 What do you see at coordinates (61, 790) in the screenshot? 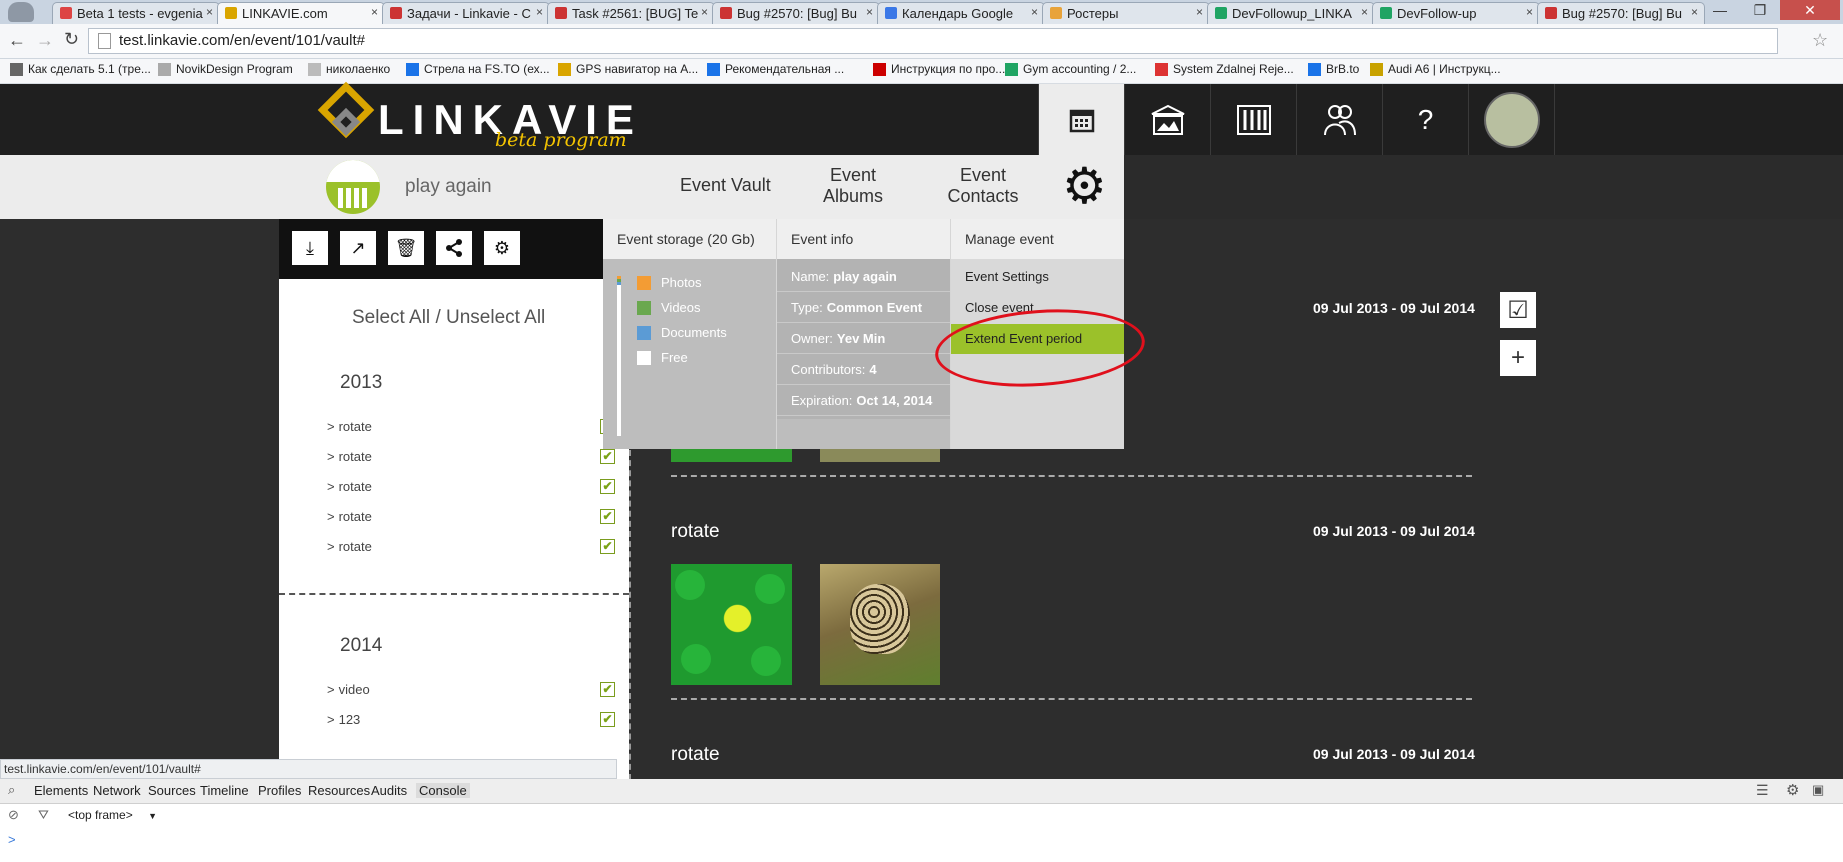
I see `devtools-tab: Elements` at bounding box center [61, 790].